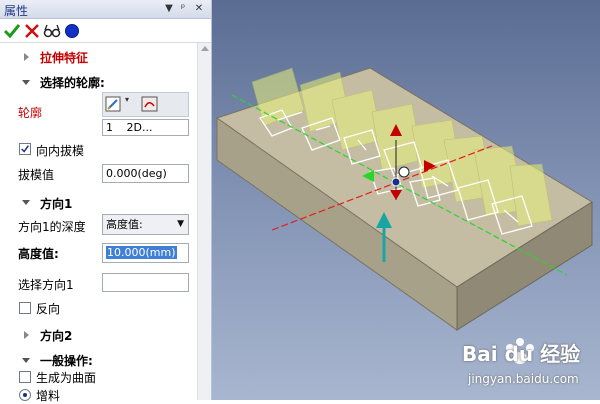  Describe the element at coordinates (145, 173) in the screenshot. I see `draft-value-input: 0.000(deg)` at that location.